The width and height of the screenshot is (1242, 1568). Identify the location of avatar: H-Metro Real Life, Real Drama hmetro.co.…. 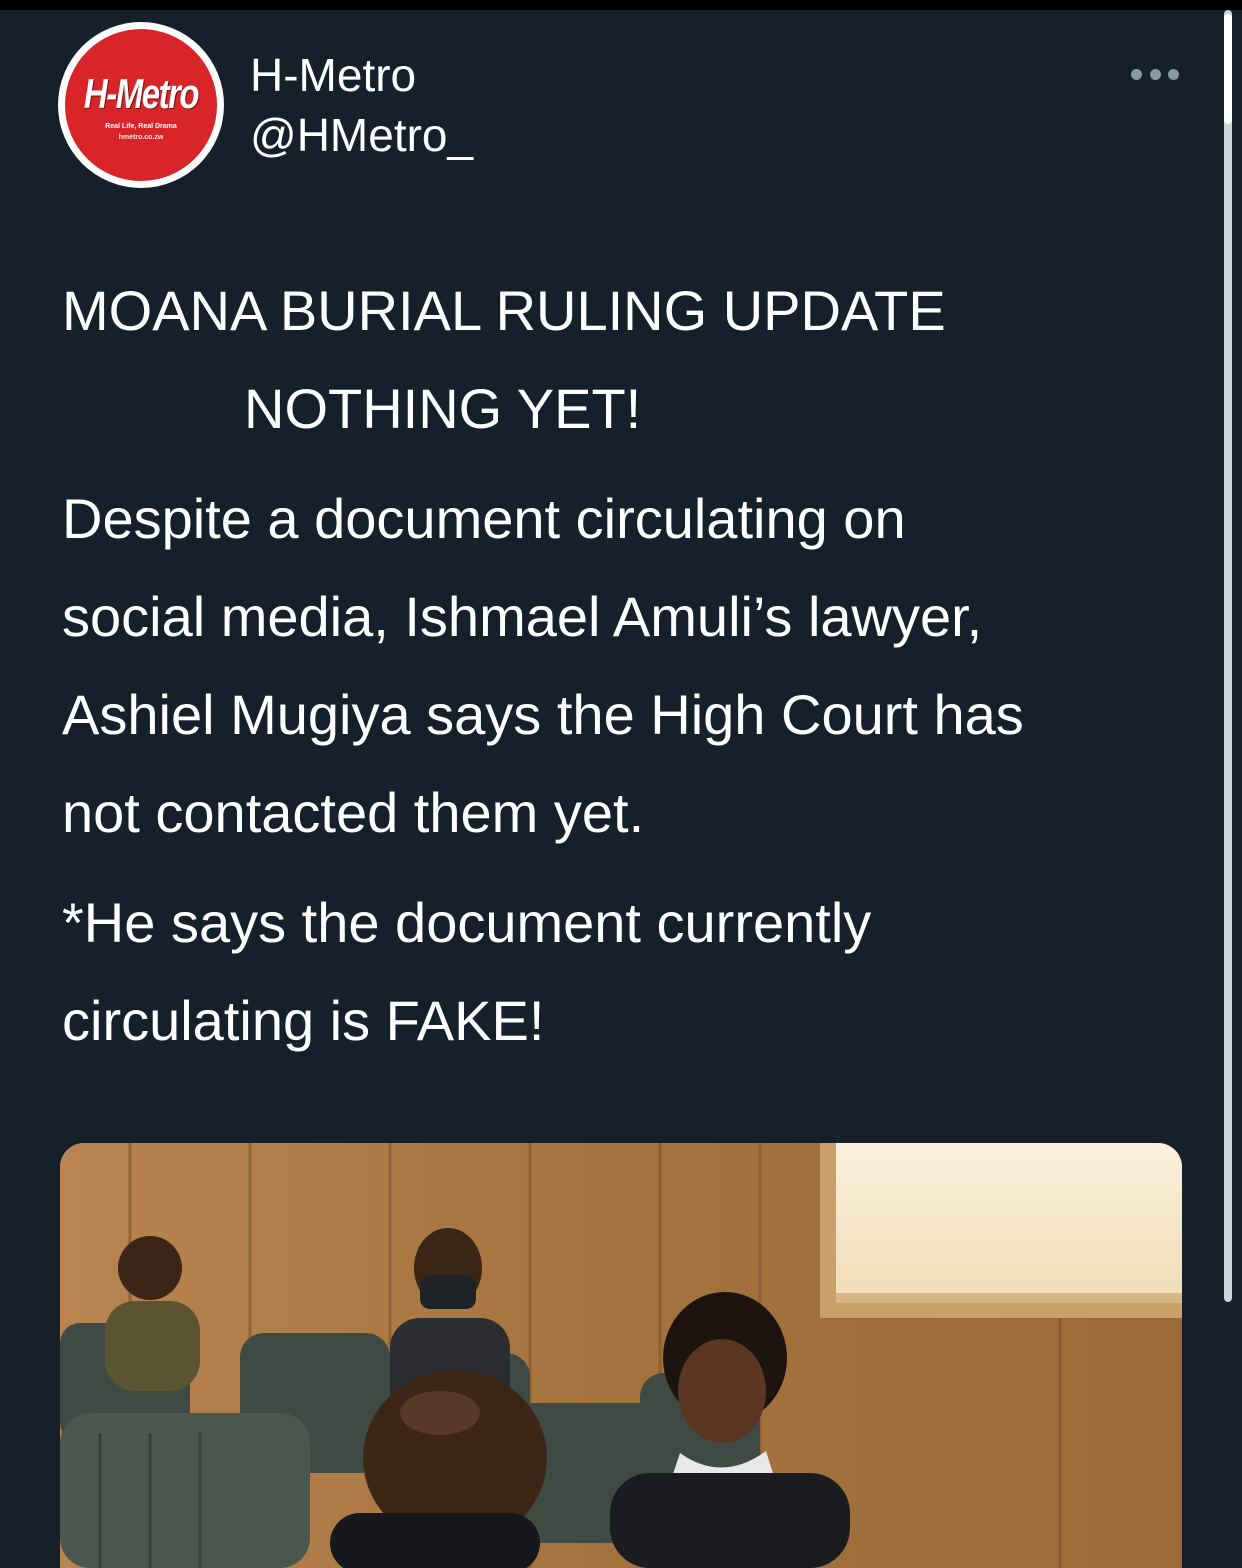
(141, 105).